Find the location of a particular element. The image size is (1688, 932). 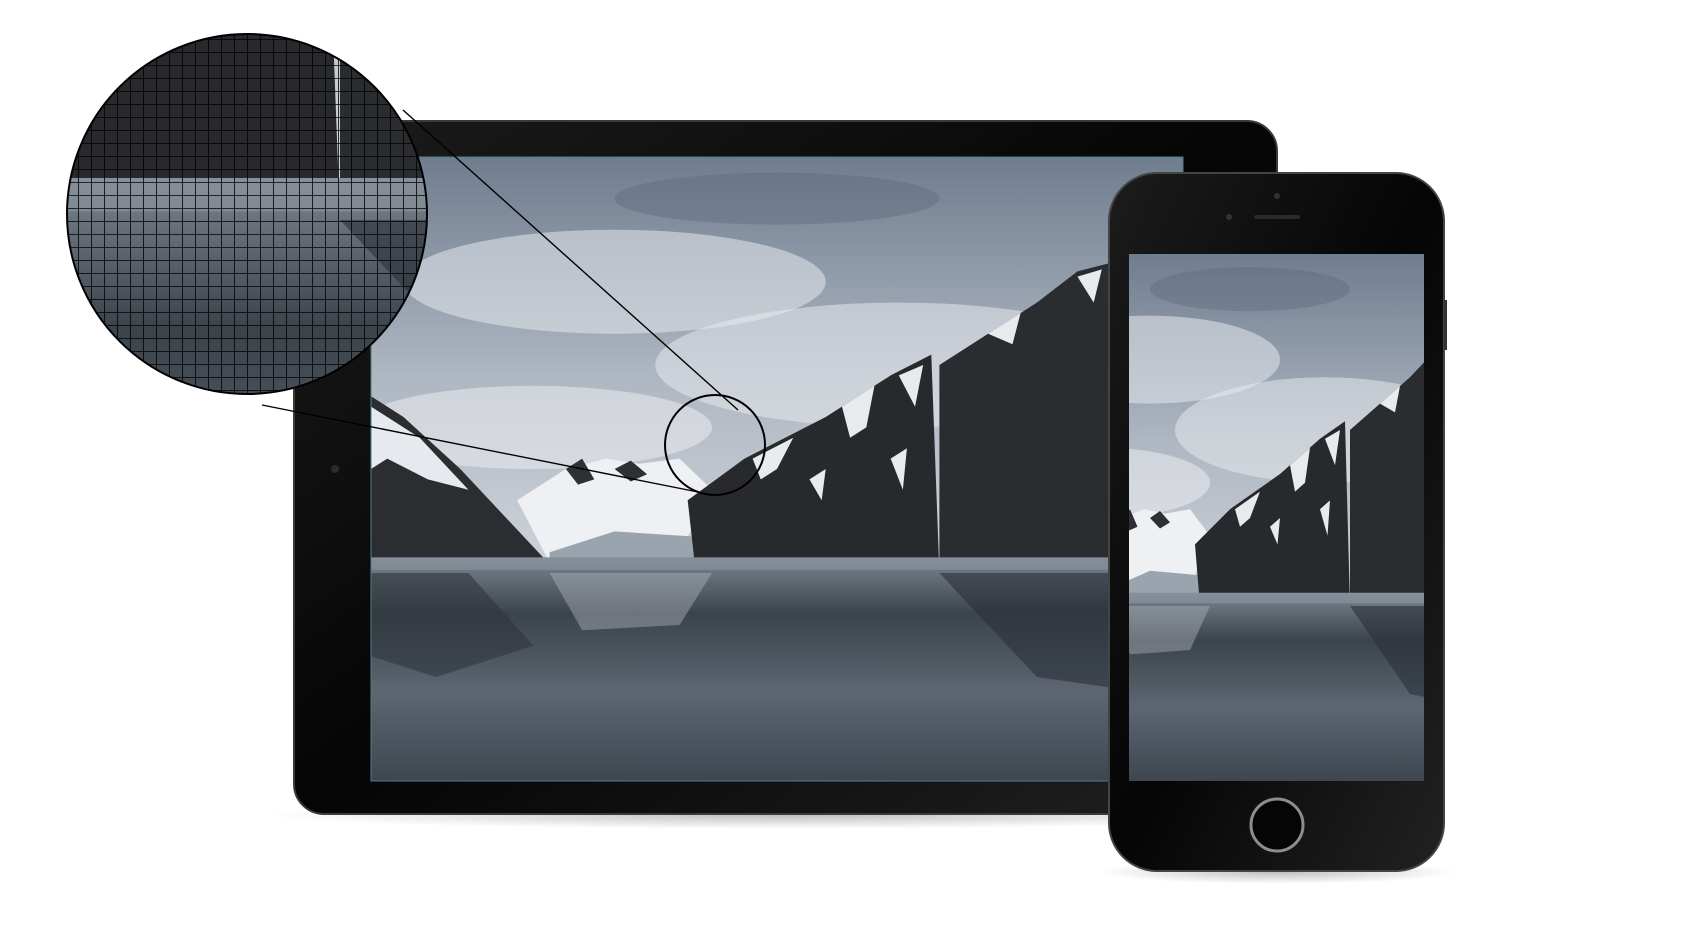

home-button-icon is located at coordinates (1277, 825).